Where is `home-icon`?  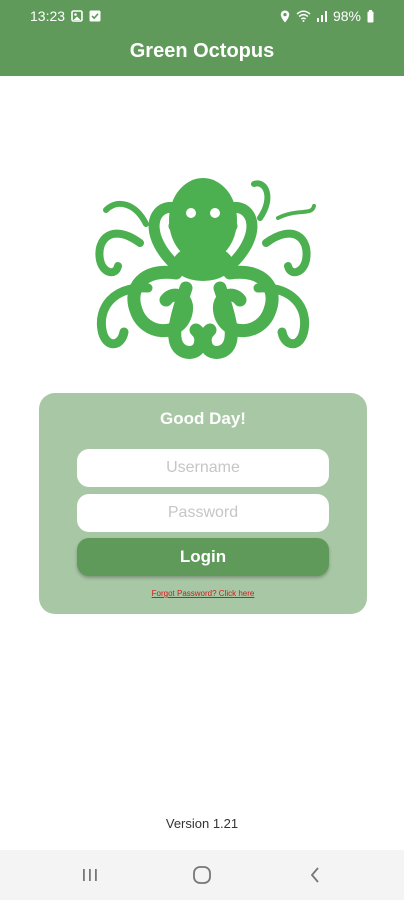 home-icon is located at coordinates (202, 875).